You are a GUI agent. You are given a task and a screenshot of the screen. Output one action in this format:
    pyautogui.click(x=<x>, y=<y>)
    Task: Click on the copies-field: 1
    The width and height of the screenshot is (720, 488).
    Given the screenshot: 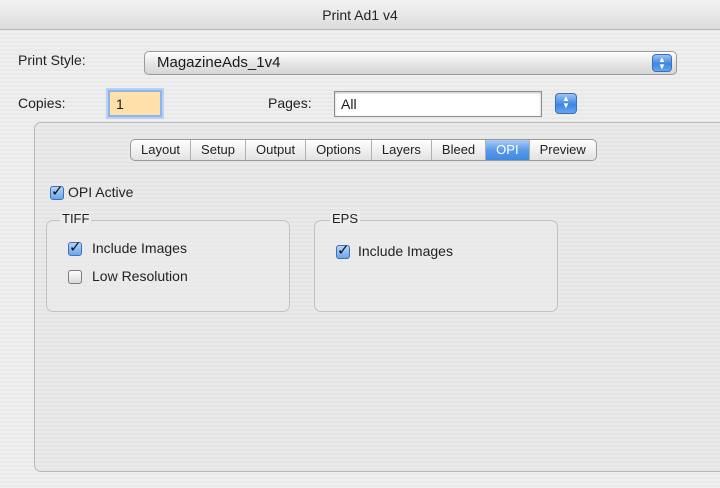 What is the action you would take?
    pyautogui.click(x=135, y=103)
    